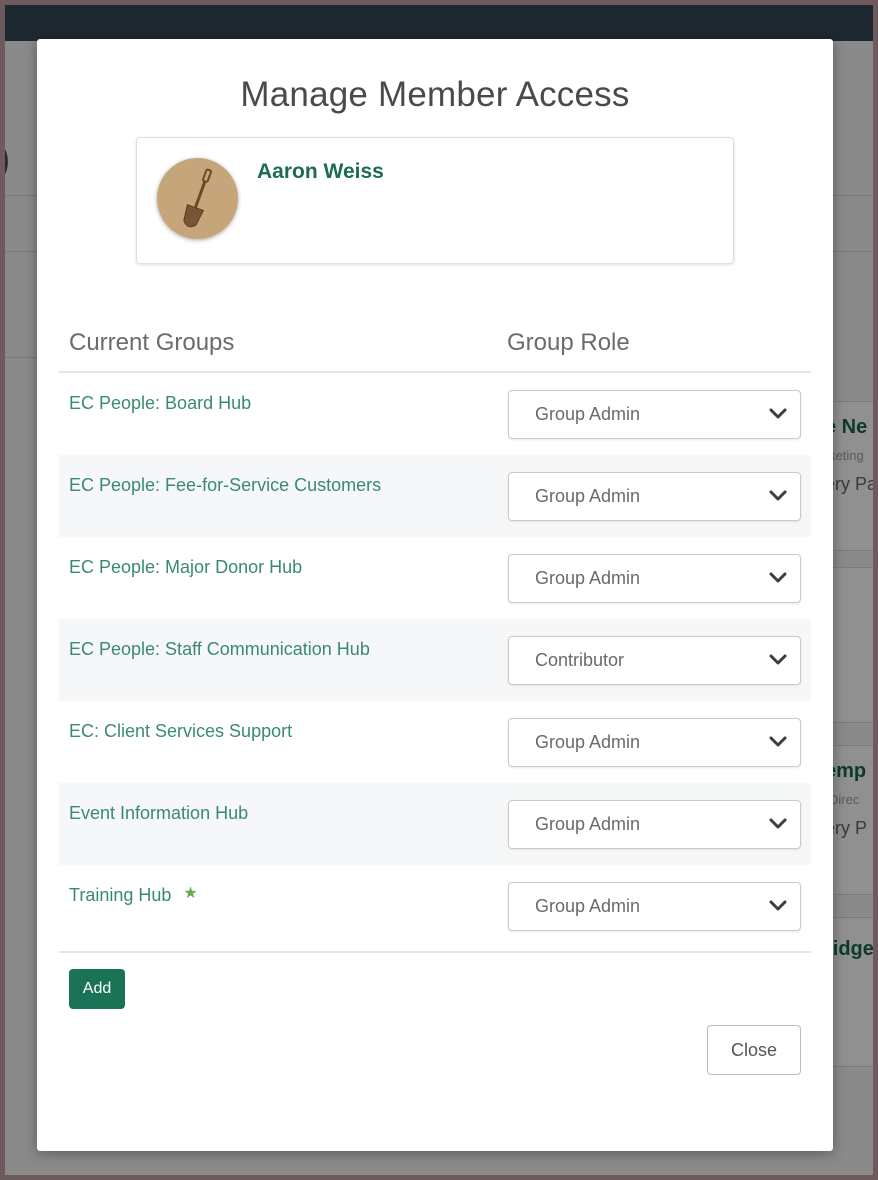 The image size is (878, 1180). What do you see at coordinates (320, 172) in the screenshot?
I see `member-name: Aaron Weiss` at bounding box center [320, 172].